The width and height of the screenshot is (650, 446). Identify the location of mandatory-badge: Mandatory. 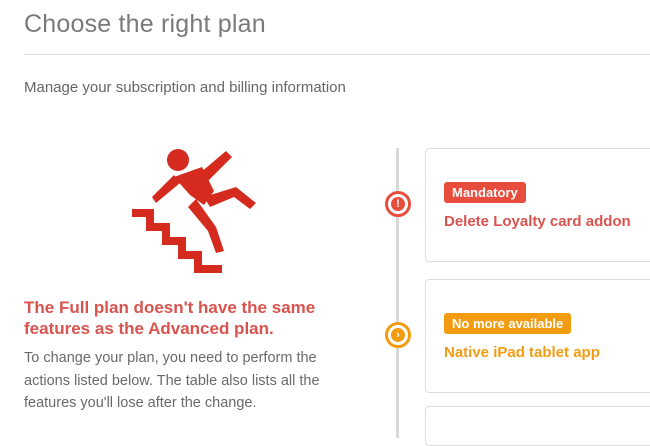
(485, 192).